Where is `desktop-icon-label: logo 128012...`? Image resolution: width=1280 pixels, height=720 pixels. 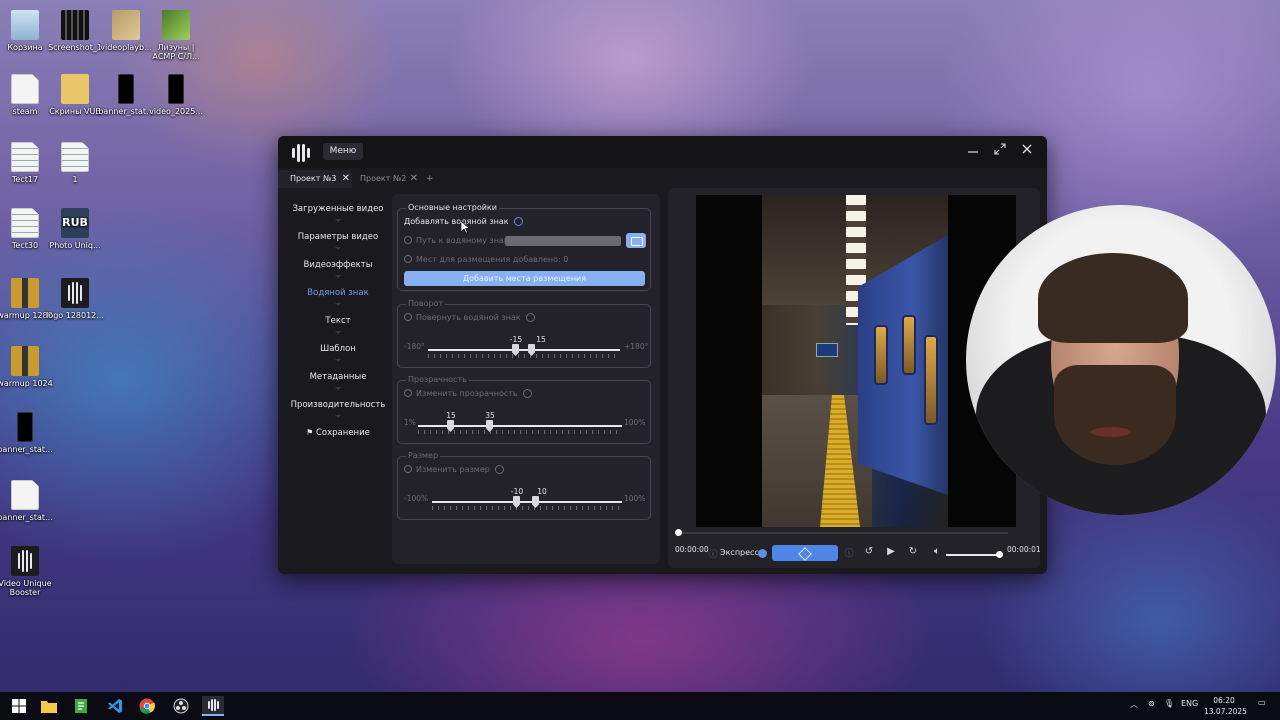
desktop-icon-label: logo 128012... is located at coordinates (75, 315).